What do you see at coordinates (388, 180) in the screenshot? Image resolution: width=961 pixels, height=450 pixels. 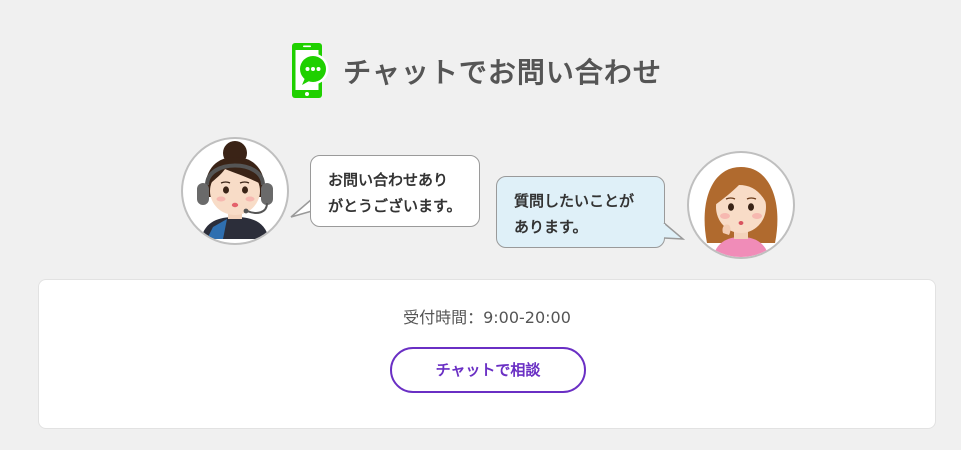 I see `operator-message-line-1: お問い合わせあり` at bounding box center [388, 180].